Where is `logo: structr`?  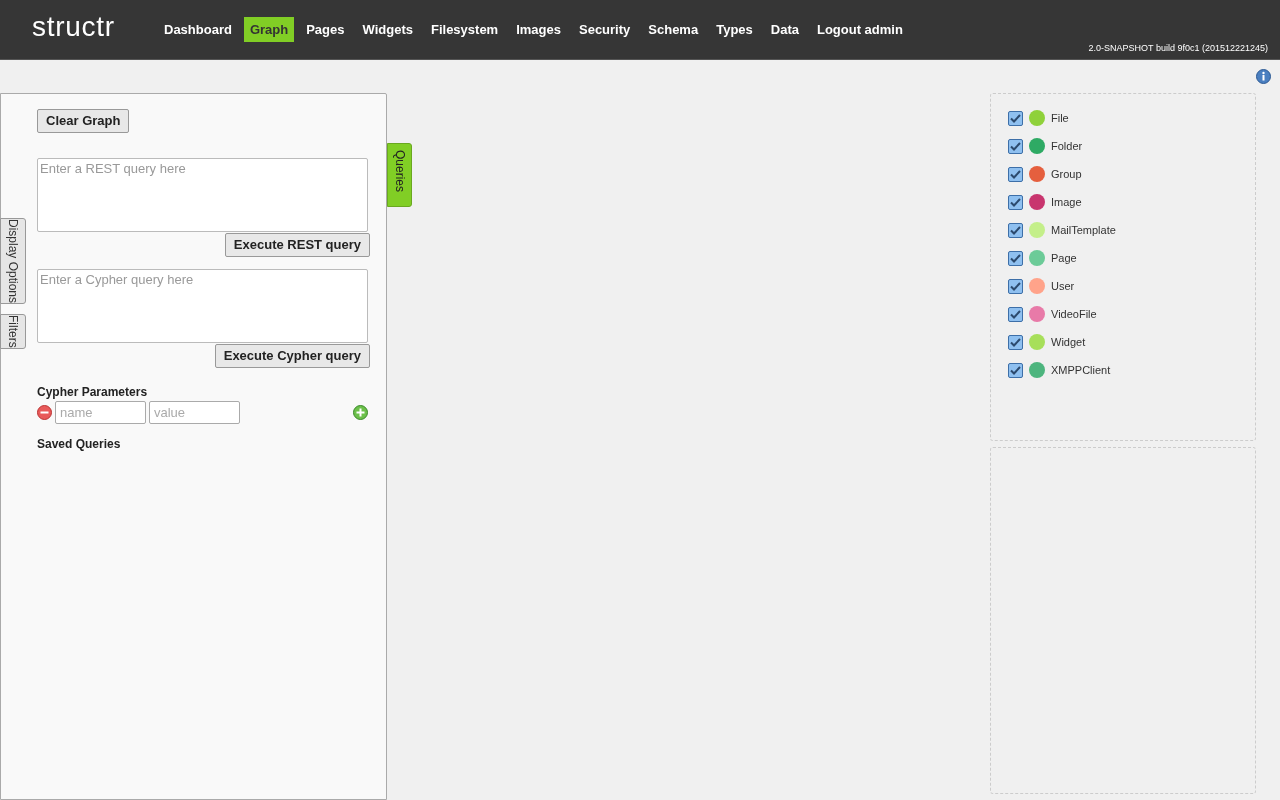
logo: structr is located at coordinates (92, 26).